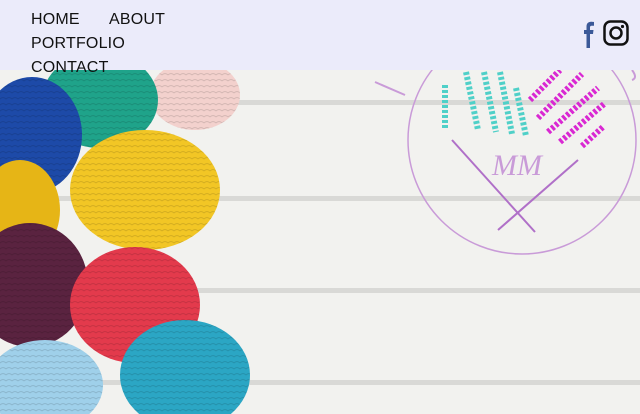  Describe the element at coordinates (55, 20) in the screenshot. I see `nav-home-link: HOME` at that location.